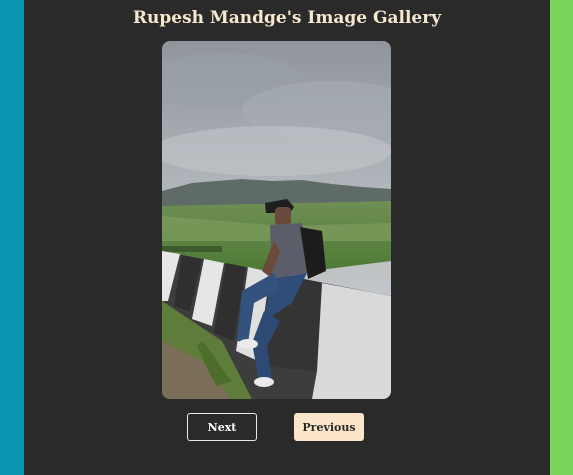 The height and width of the screenshot is (475, 573). Describe the element at coordinates (222, 427) in the screenshot. I see `next-button: Next` at that location.